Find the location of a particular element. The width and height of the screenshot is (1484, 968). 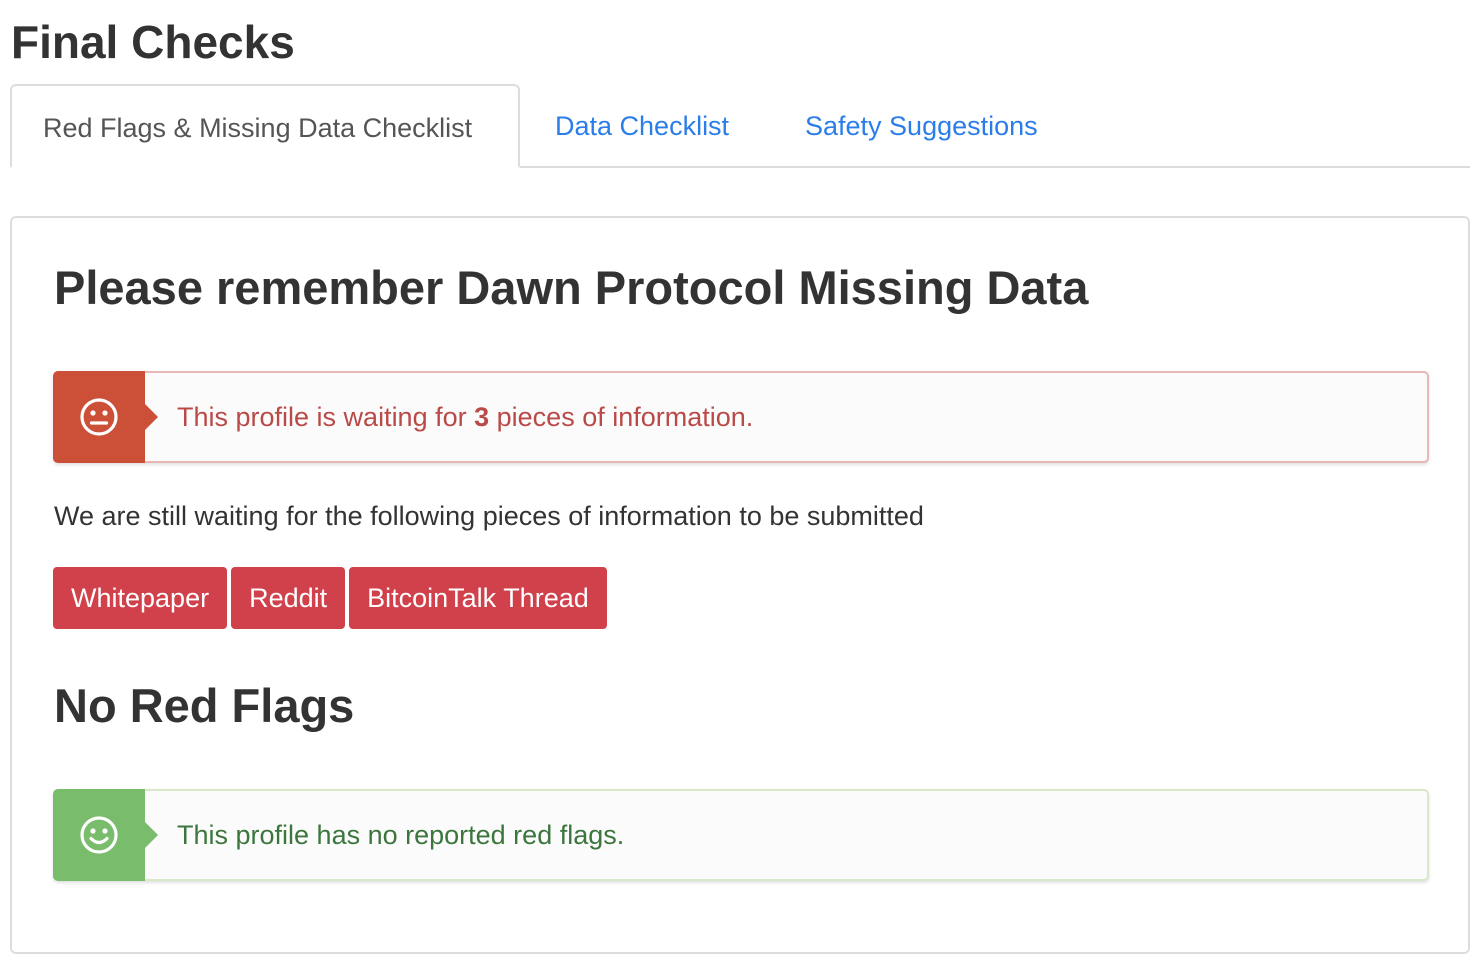

alert-text-suffix: pieces of information. is located at coordinates (621, 417).